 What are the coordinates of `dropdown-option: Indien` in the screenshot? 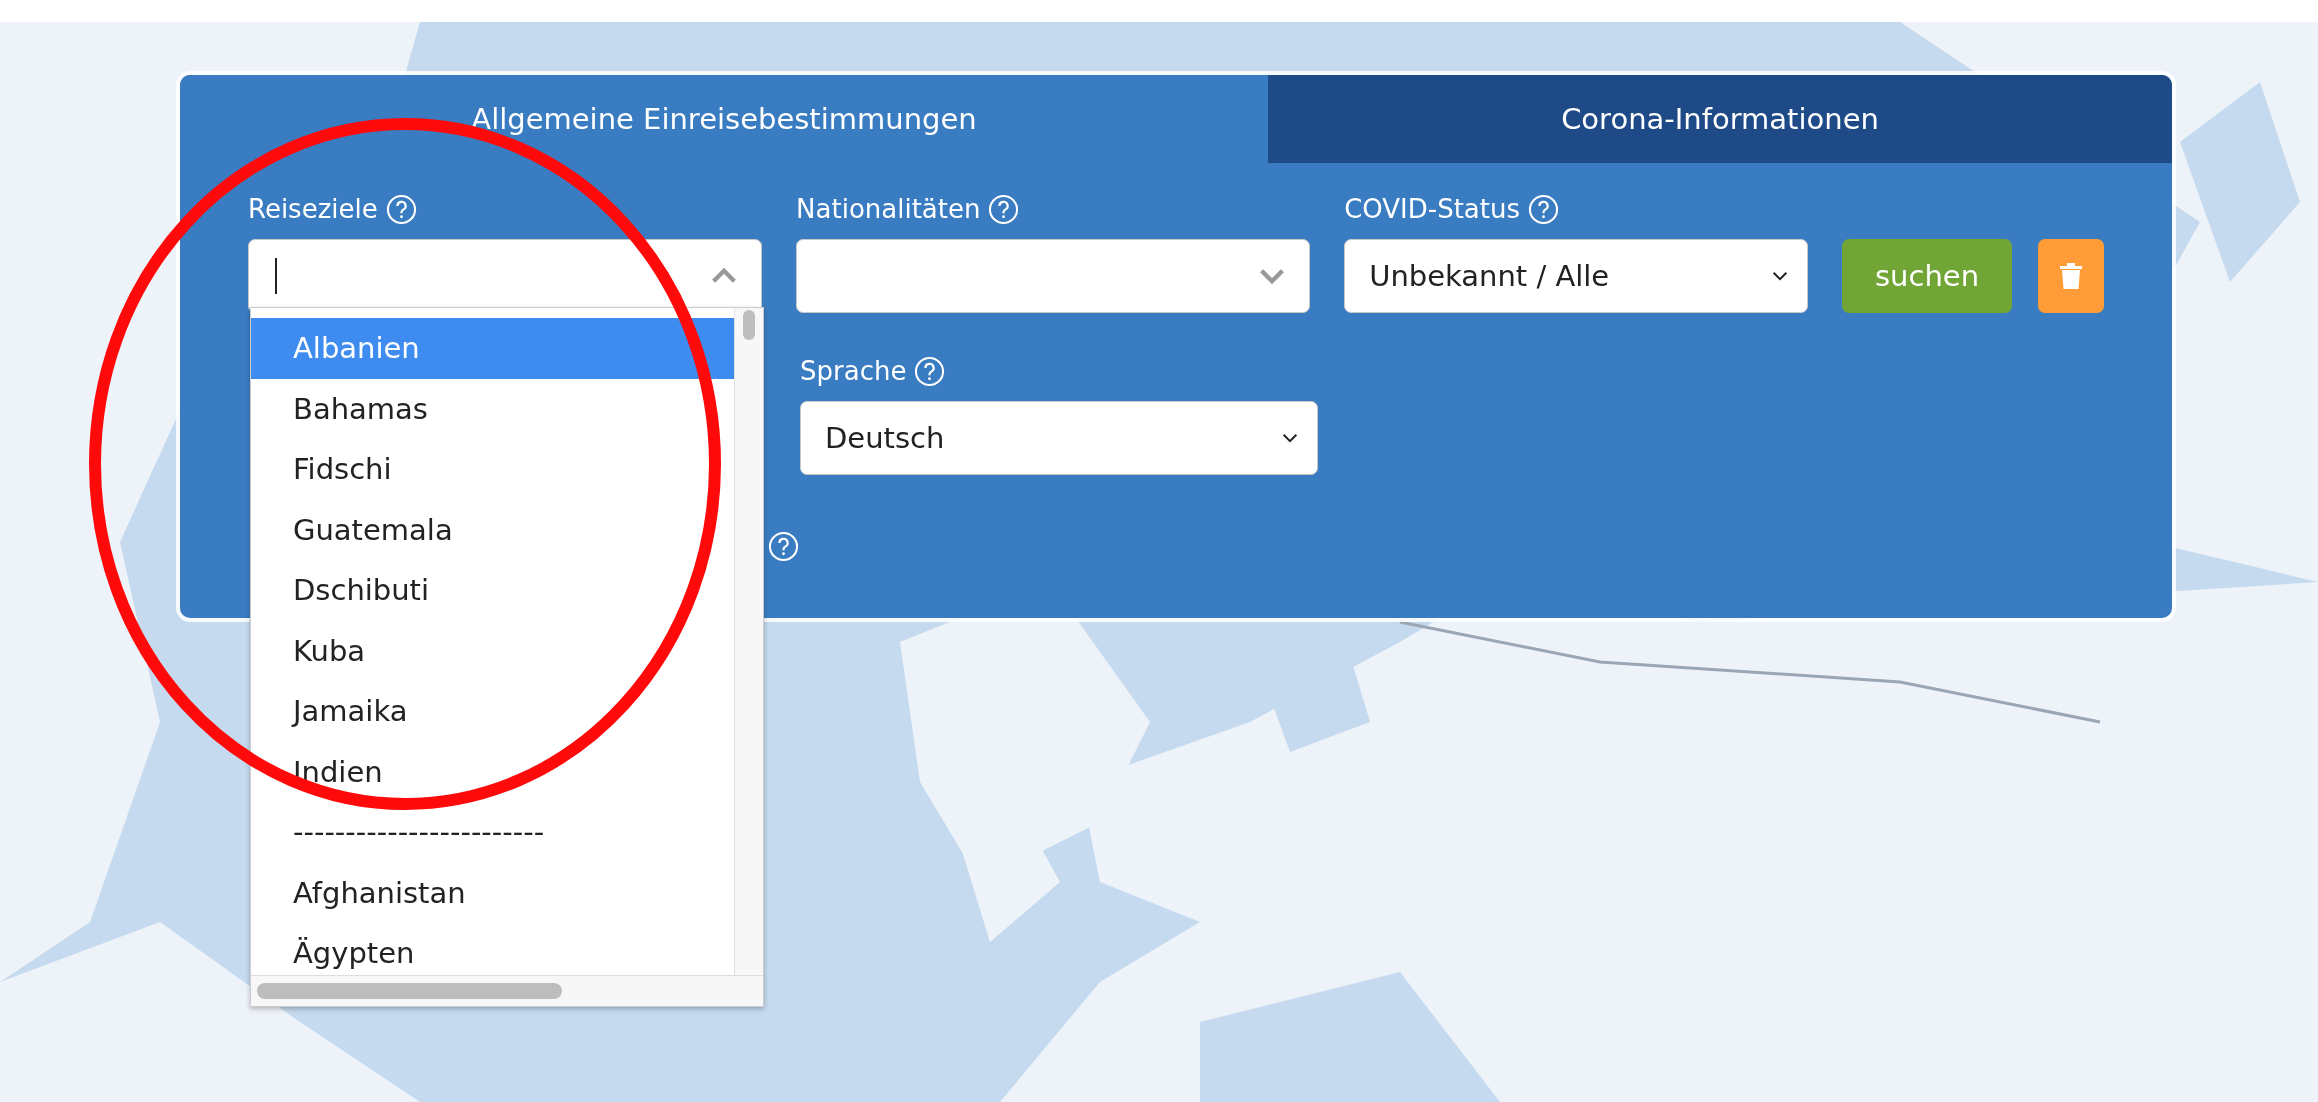 It's located at (492, 771).